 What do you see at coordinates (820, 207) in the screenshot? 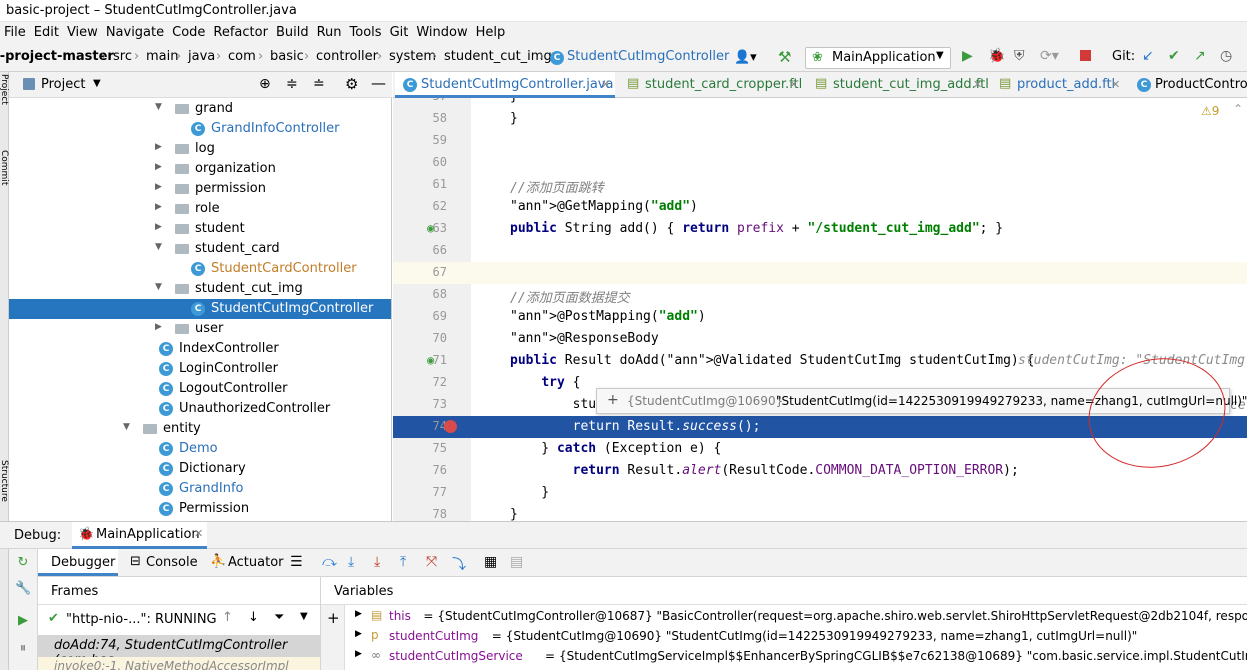
I see `code-line: 62 "ann">@GetMapping("add")` at bounding box center [820, 207].